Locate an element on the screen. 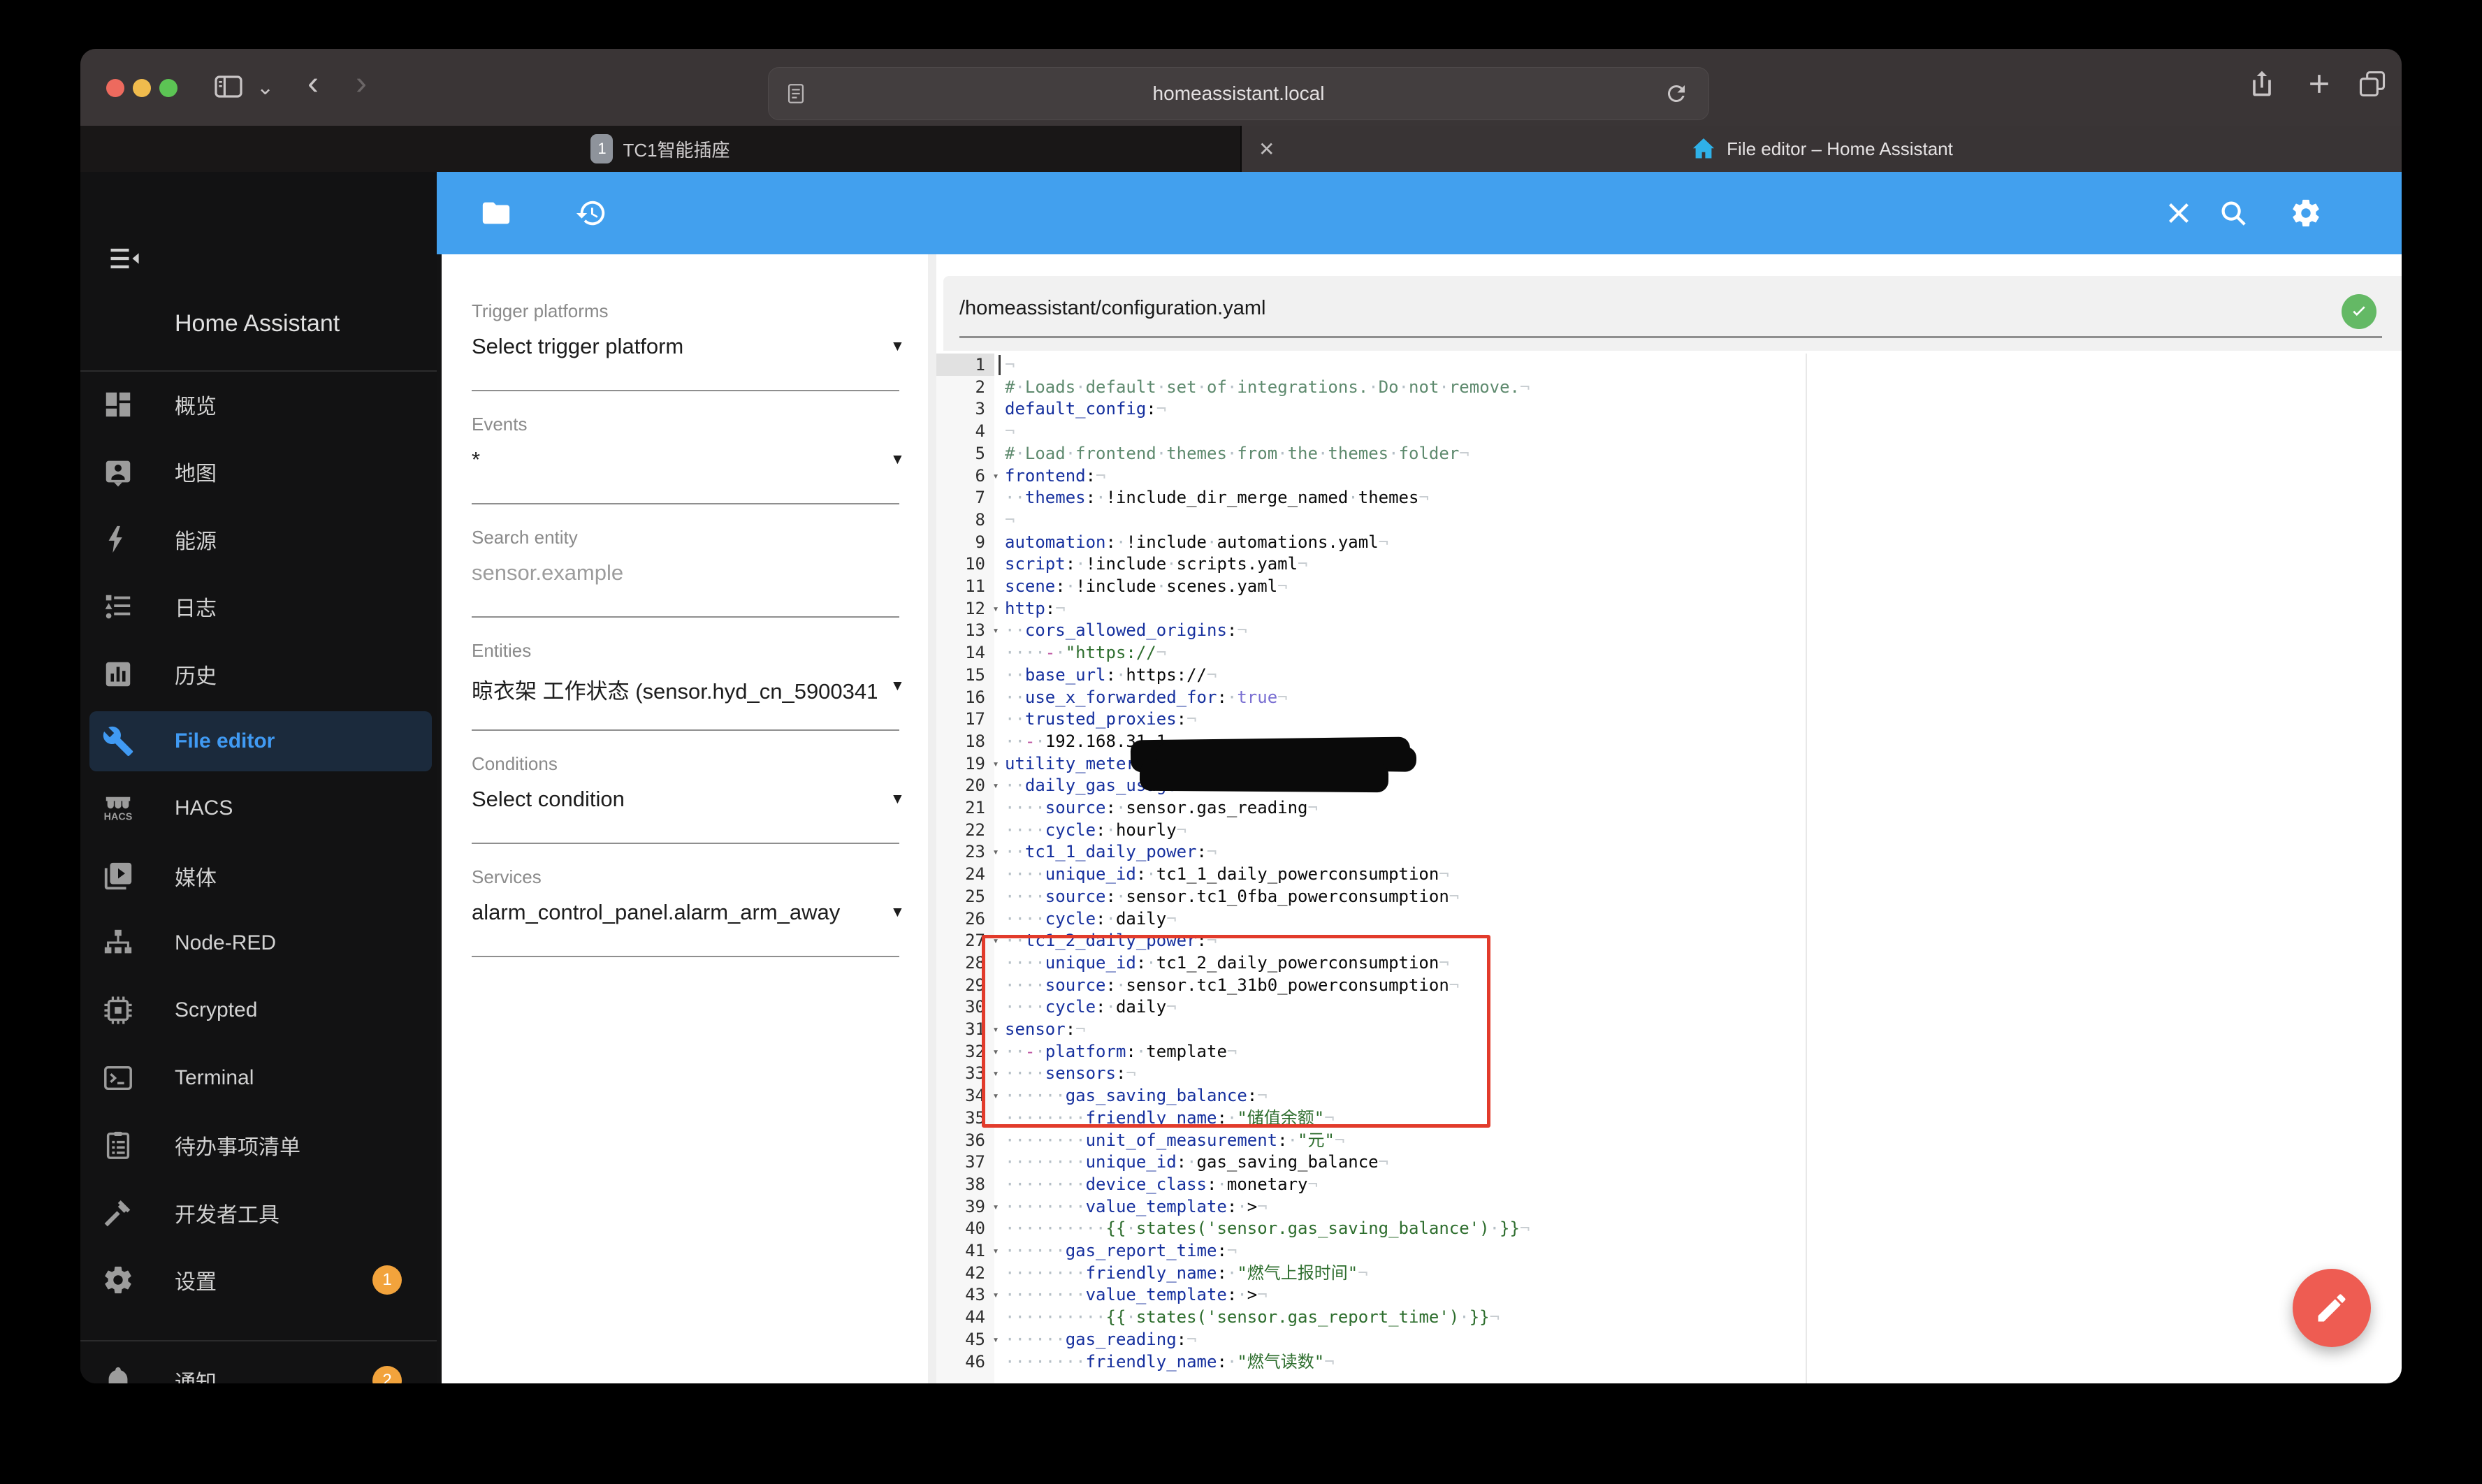 The image size is (2482, 1484). code-text: automation:·!include·automations.yaml¬ is located at coordinates (1196, 542).